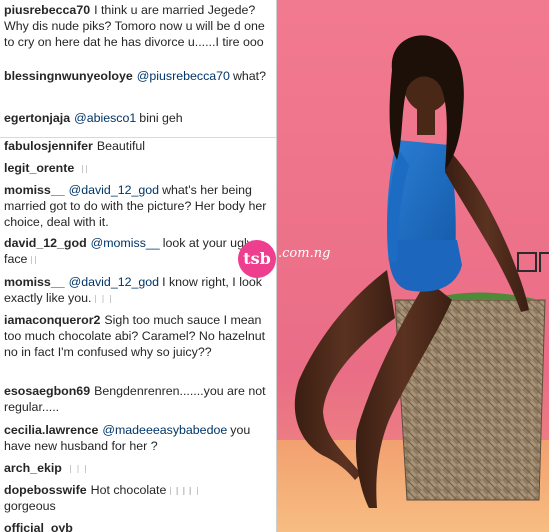 Image resolution: width=549 pixels, height=532 pixels. What do you see at coordinates (249, 76) in the screenshot?
I see `comment-text: what?` at bounding box center [249, 76].